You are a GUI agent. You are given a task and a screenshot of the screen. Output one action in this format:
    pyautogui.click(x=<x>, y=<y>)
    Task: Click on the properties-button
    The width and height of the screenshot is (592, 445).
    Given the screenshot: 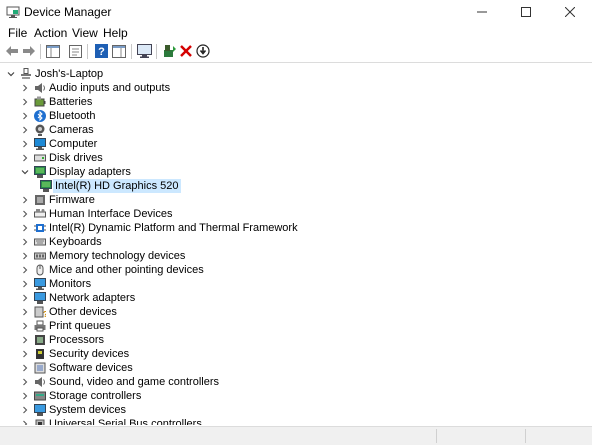 What is the action you would take?
    pyautogui.click(x=75, y=51)
    